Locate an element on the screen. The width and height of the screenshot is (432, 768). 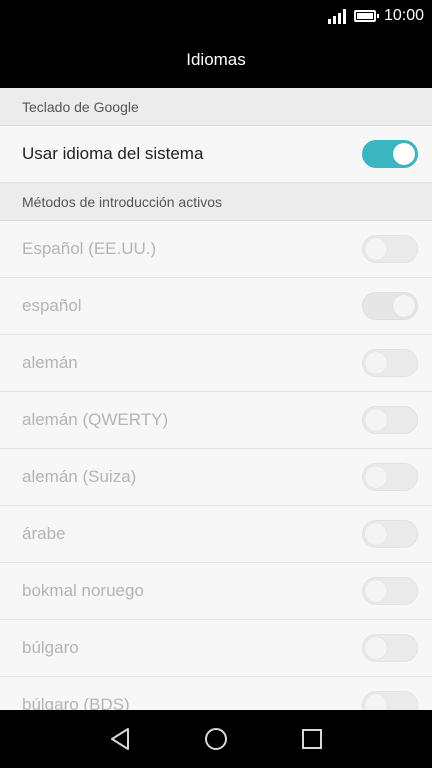
language-item-aleman-suiza: alemán (Suiza) is located at coordinates (216, 477).